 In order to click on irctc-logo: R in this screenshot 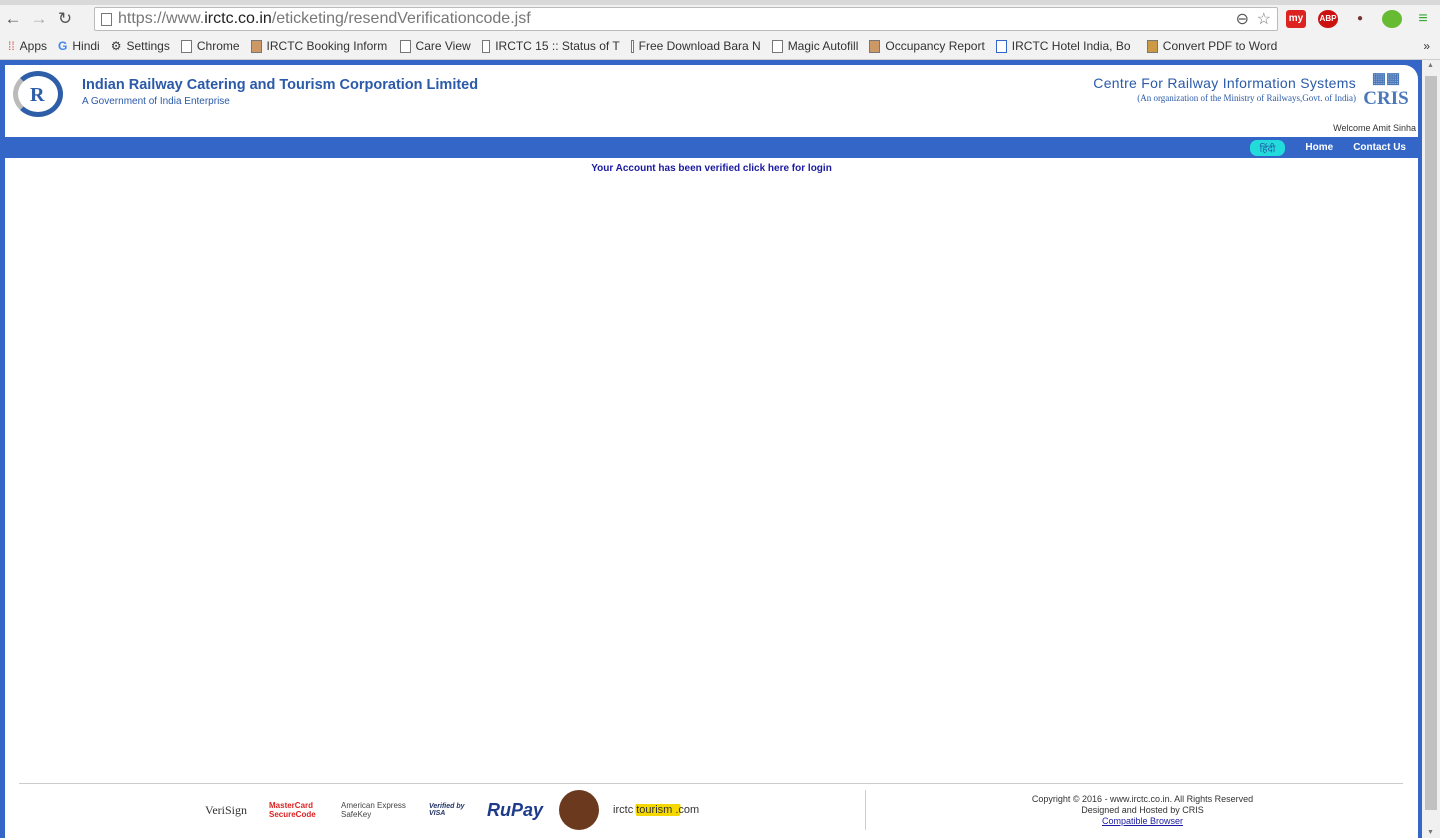, I will do `click(38, 94)`.